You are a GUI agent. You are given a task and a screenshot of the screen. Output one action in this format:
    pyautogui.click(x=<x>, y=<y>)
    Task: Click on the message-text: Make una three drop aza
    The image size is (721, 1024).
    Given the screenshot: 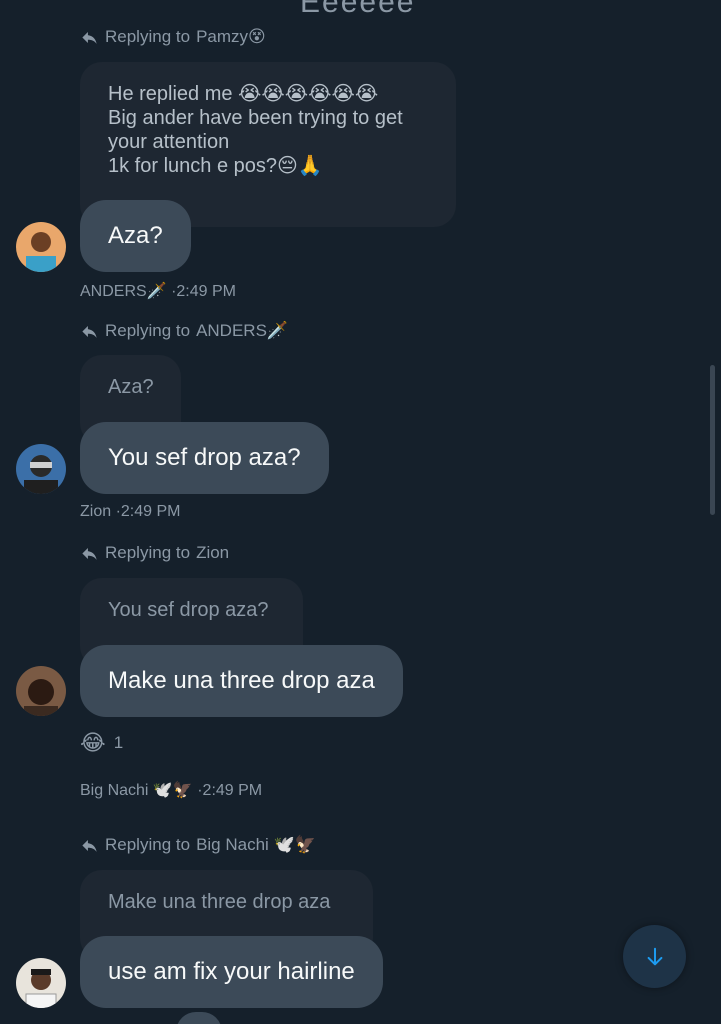 What is the action you would take?
    pyautogui.click(x=241, y=680)
    